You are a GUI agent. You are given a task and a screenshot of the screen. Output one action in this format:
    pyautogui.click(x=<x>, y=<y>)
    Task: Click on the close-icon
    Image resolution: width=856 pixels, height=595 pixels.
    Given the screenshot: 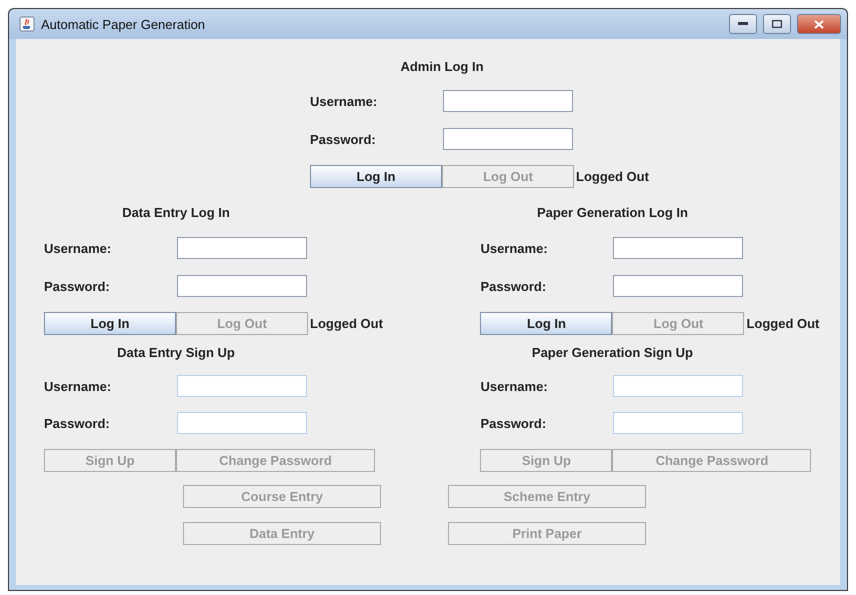 What is the action you would take?
    pyautogui.click(x=819, y=24)
    